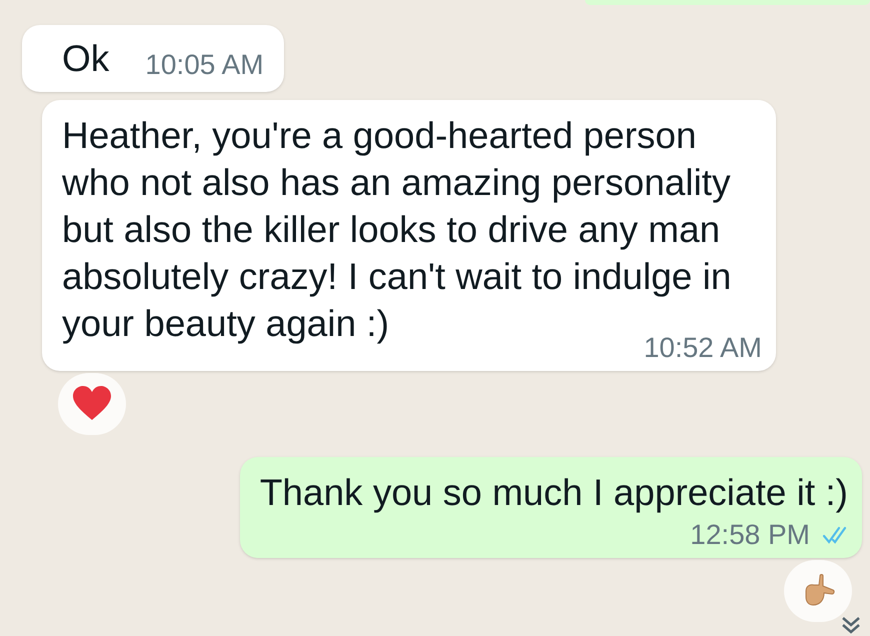 The image size is (870, 636). Describe the element at coordinates (851, 625) in the screenshot. I see `chevron-down-icon` at that location.